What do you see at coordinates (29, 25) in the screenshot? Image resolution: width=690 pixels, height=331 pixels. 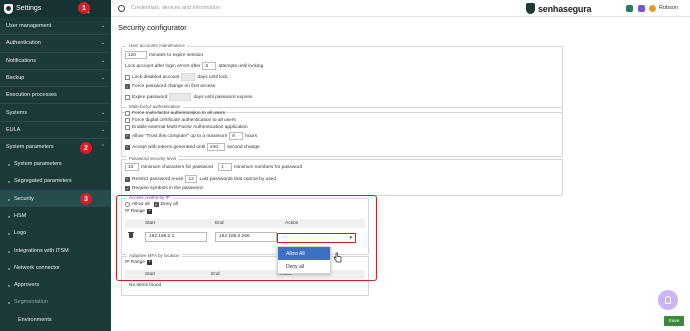 I see `sidebar-item-label: User management` at bounding box center [29, 25].